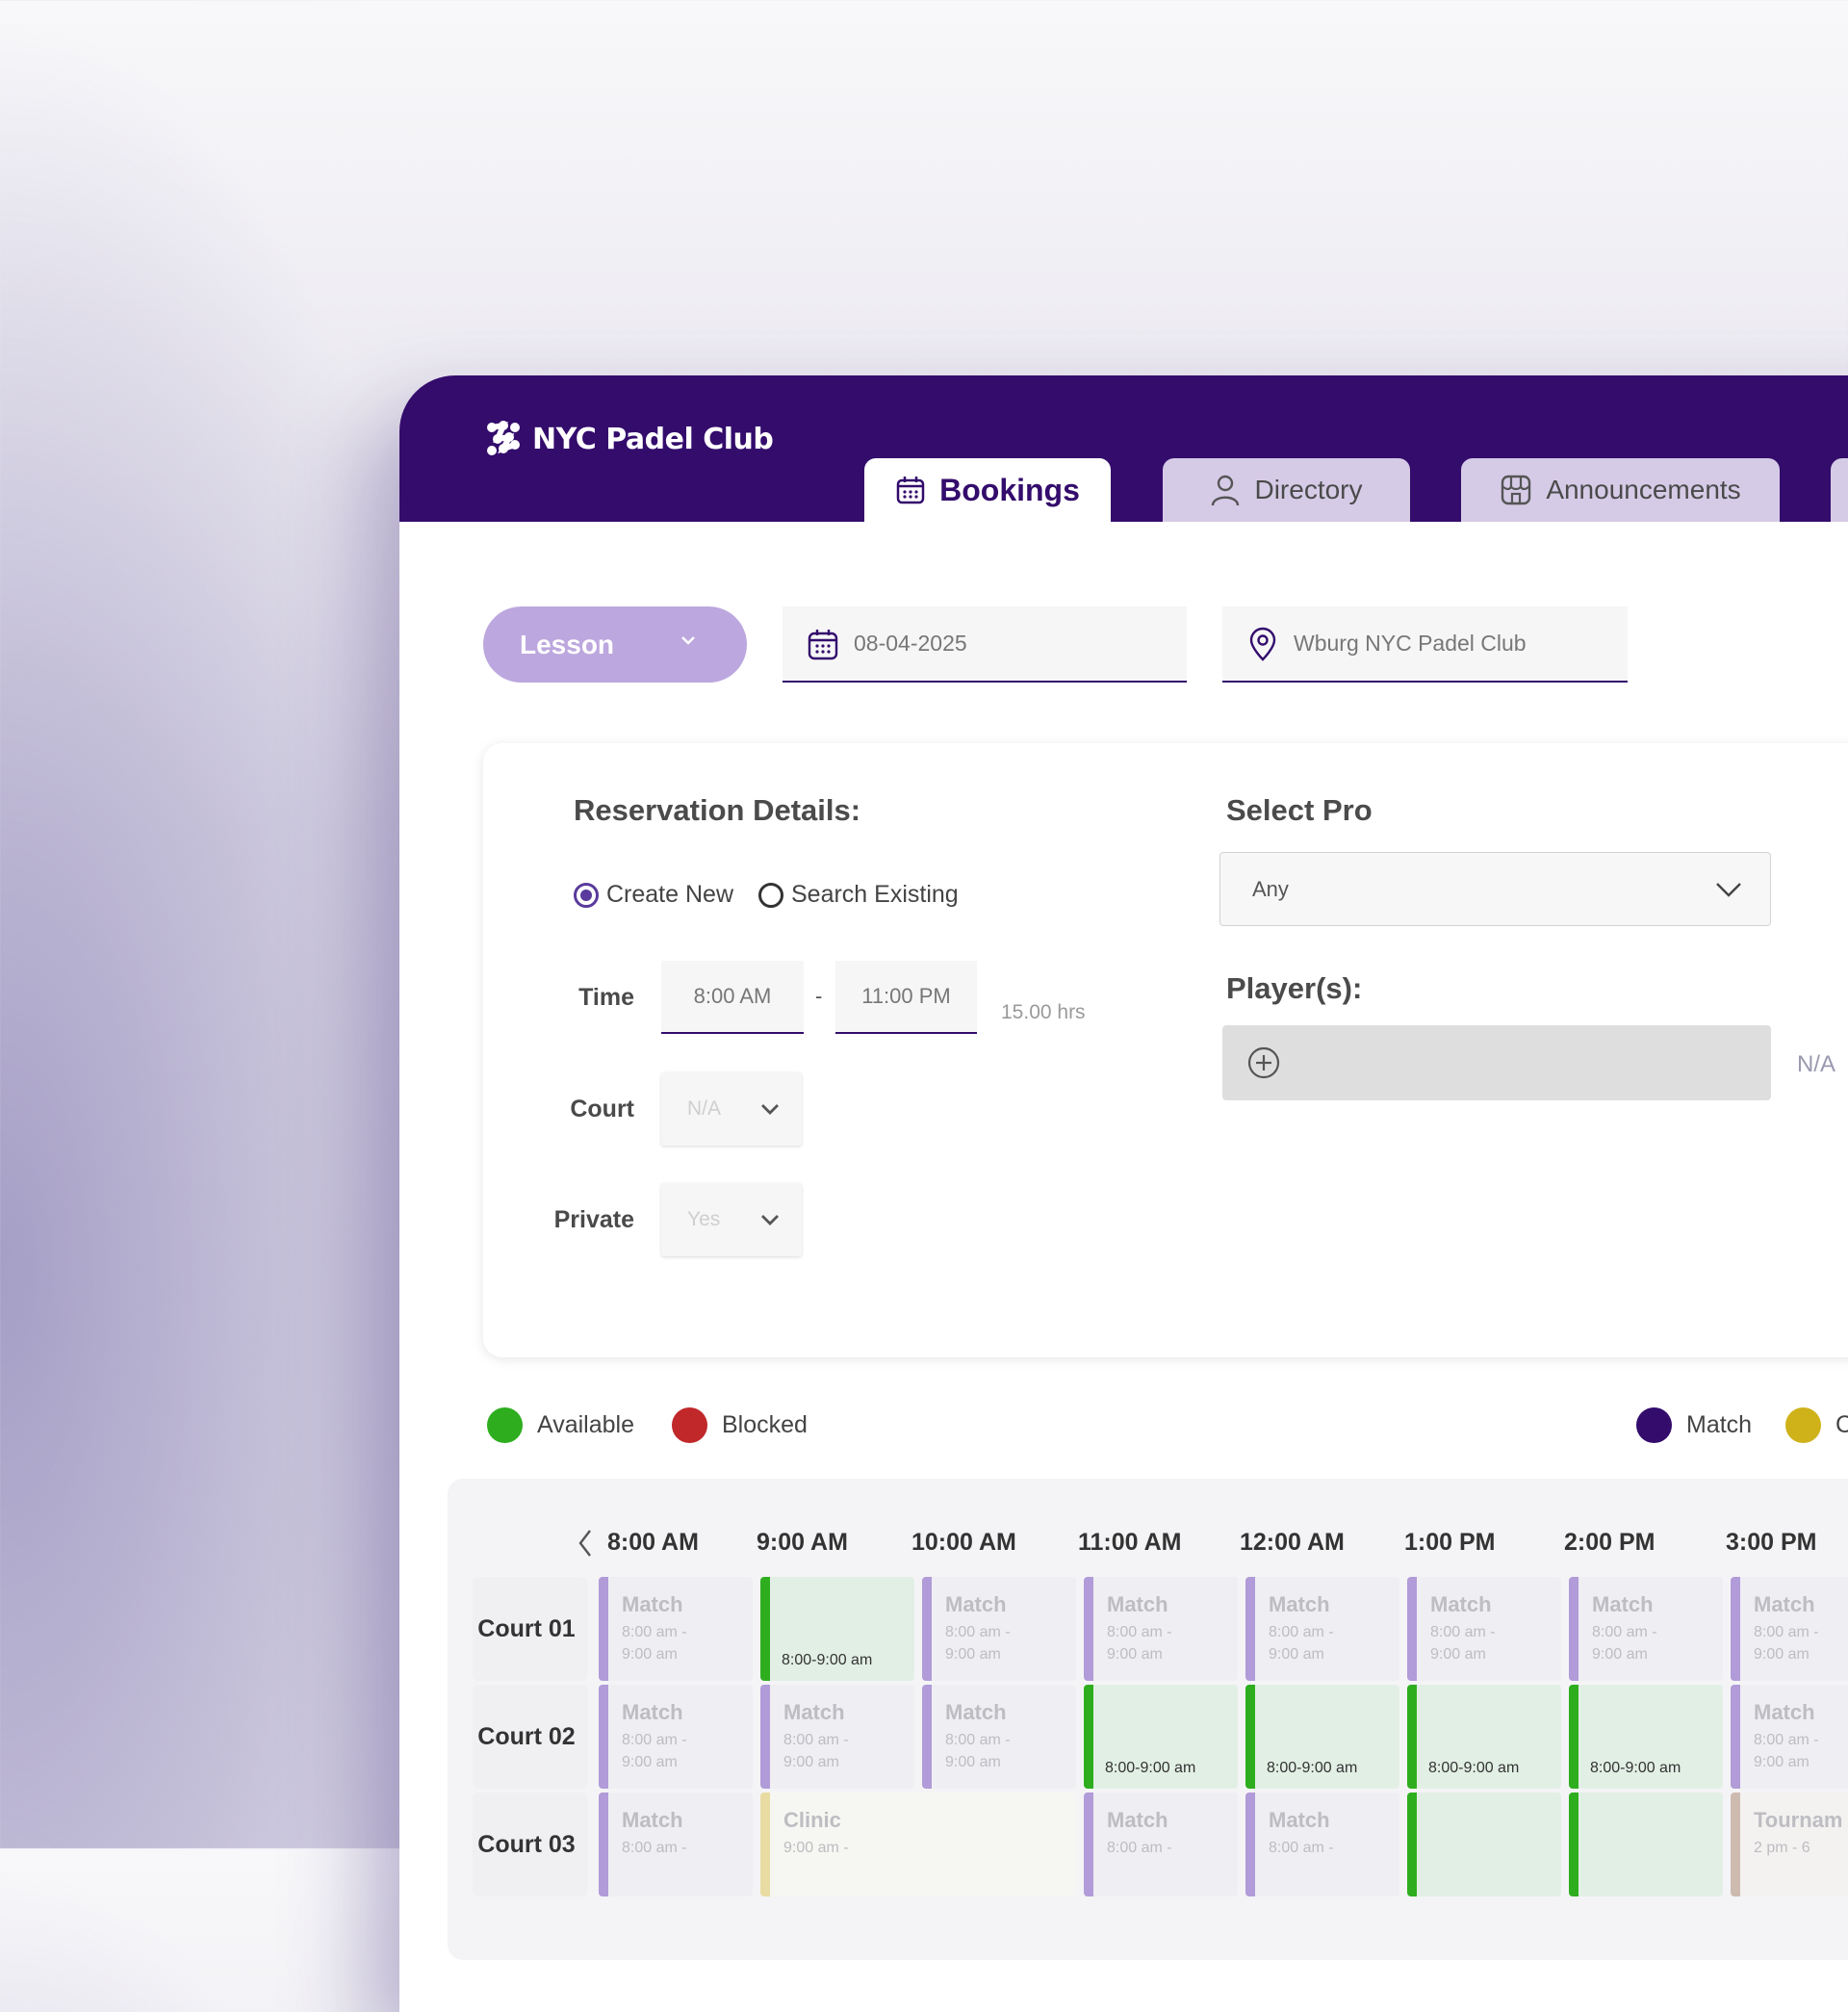 The width and height of the screenshot is (1848, 2012). What do you see at coordinates (585, 1544) in the screenshot?
I see `prev-arrow-icon` at bounding box center [585, 1544].